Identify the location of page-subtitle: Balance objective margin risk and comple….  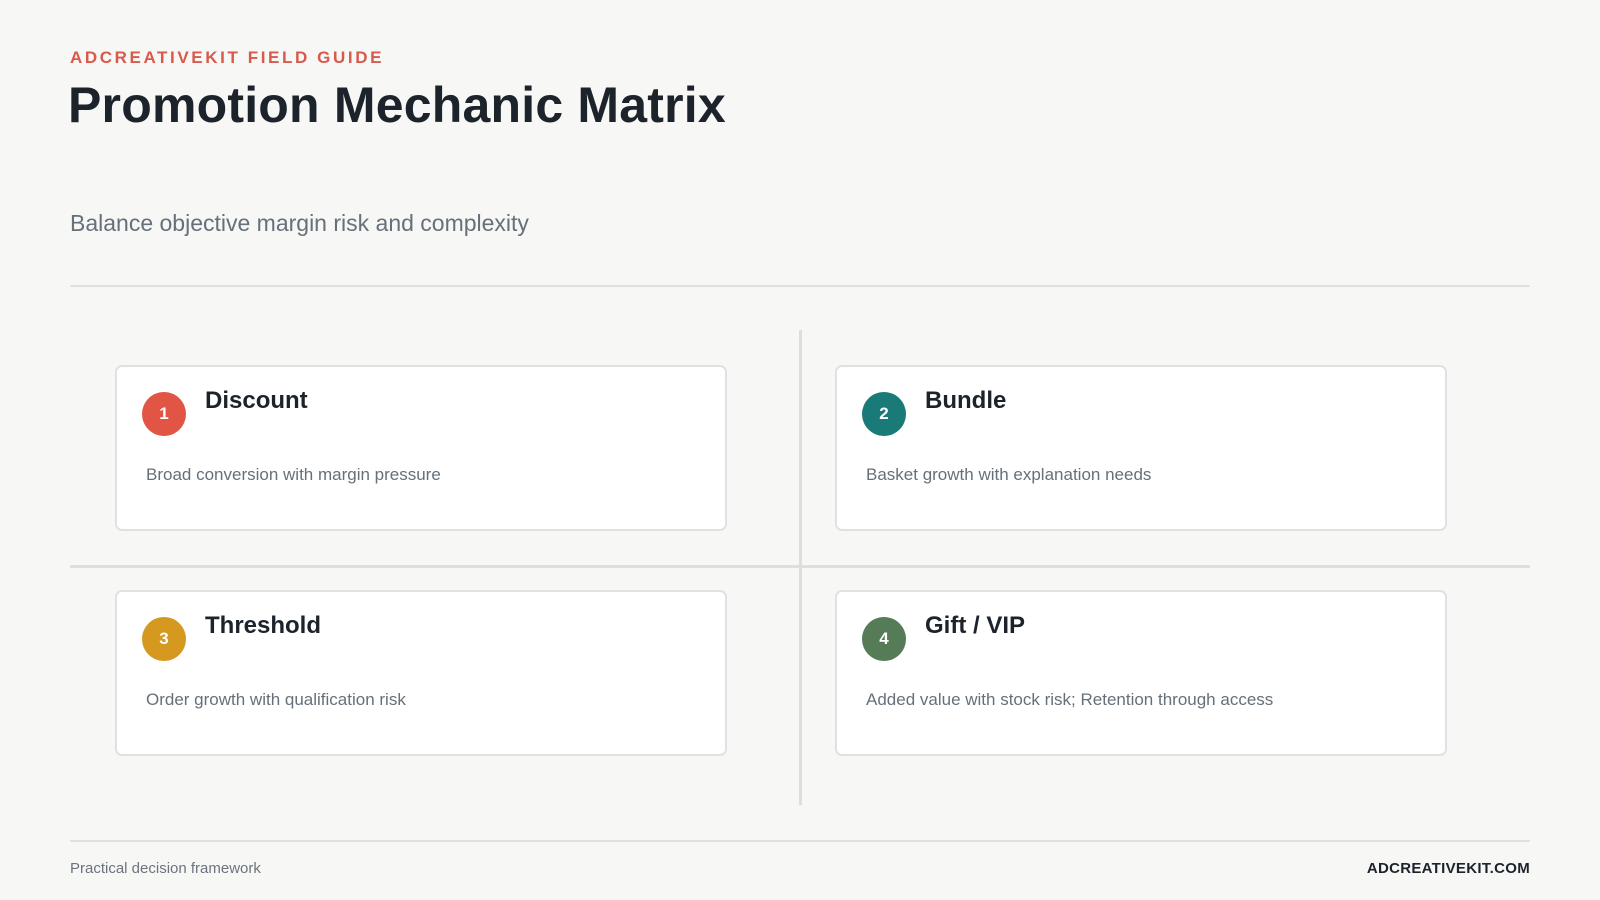
(299, 223).